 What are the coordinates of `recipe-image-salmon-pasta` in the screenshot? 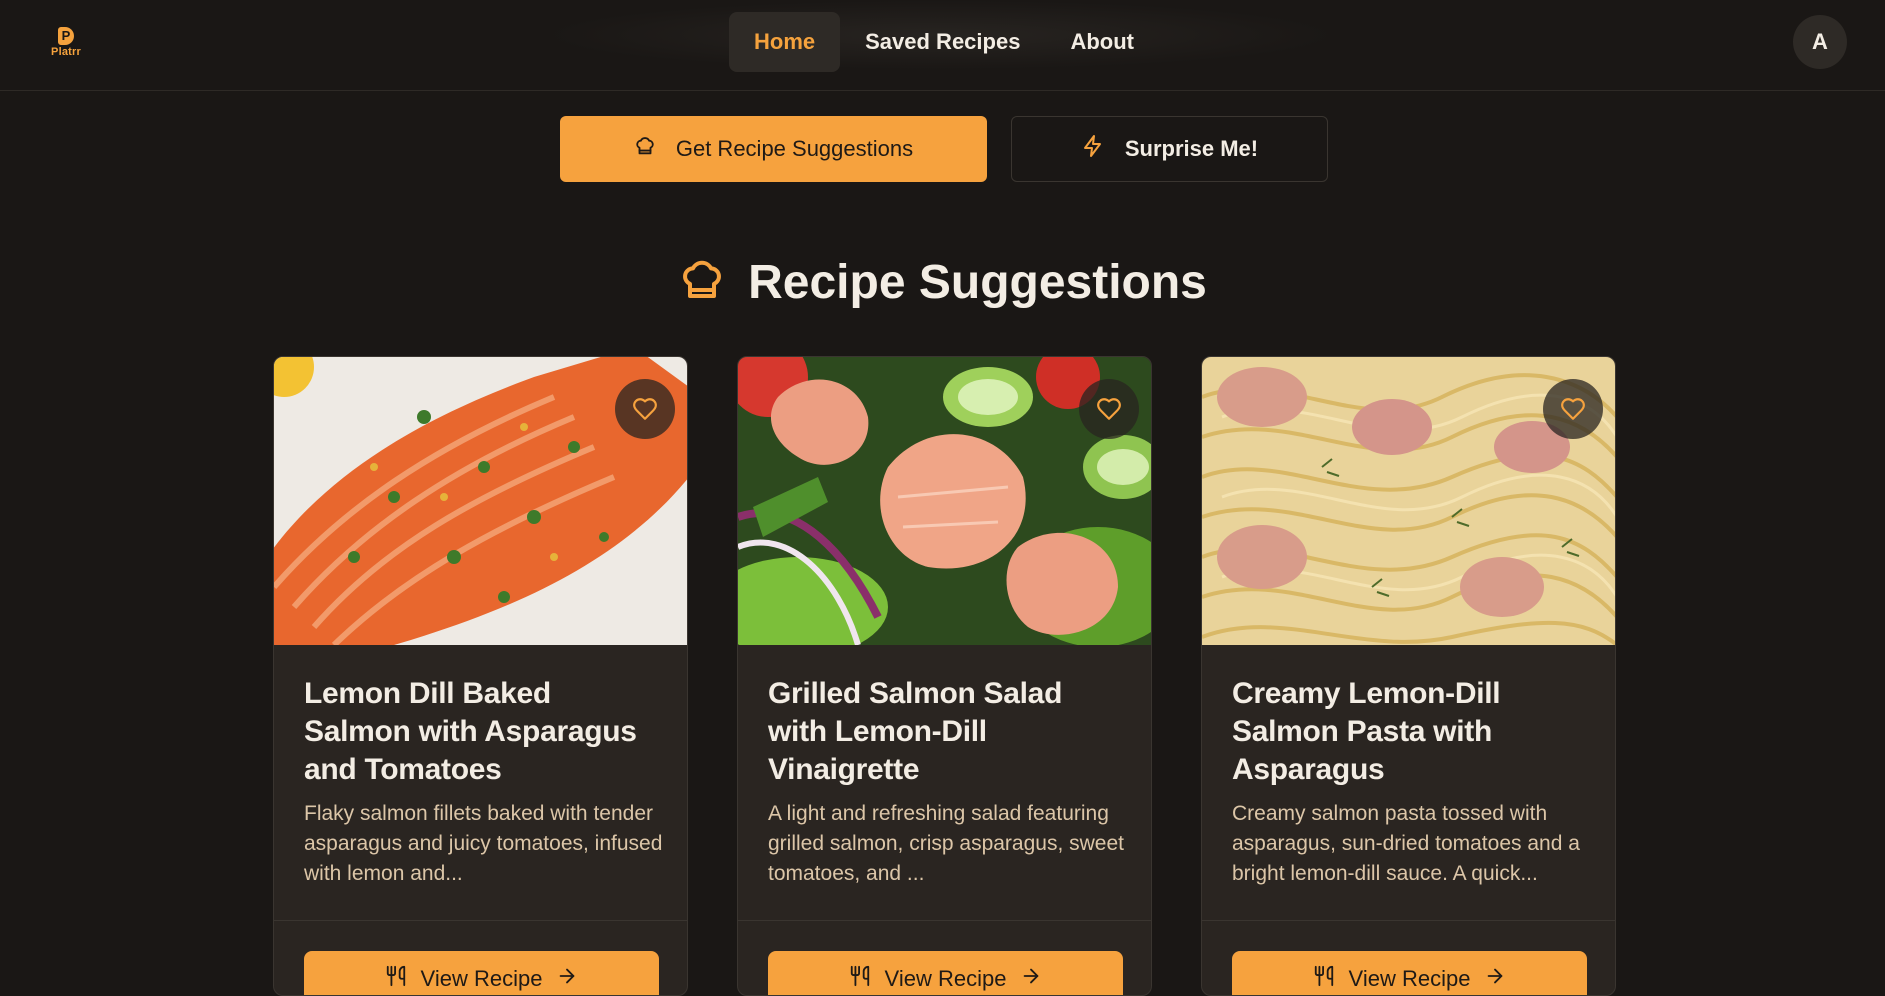 It's located at (1408, 501).